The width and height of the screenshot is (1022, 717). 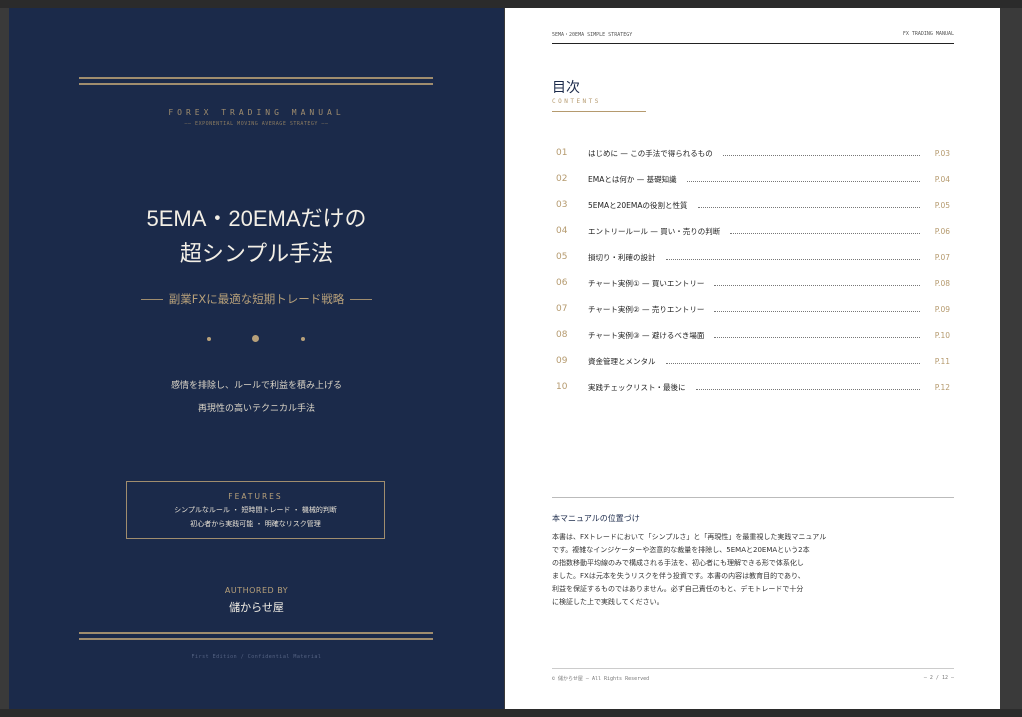 What do you see at coordinates (562, 309) in the screenshot?
I see `toc-entry-number: 07` at bounding box center [562, 309].